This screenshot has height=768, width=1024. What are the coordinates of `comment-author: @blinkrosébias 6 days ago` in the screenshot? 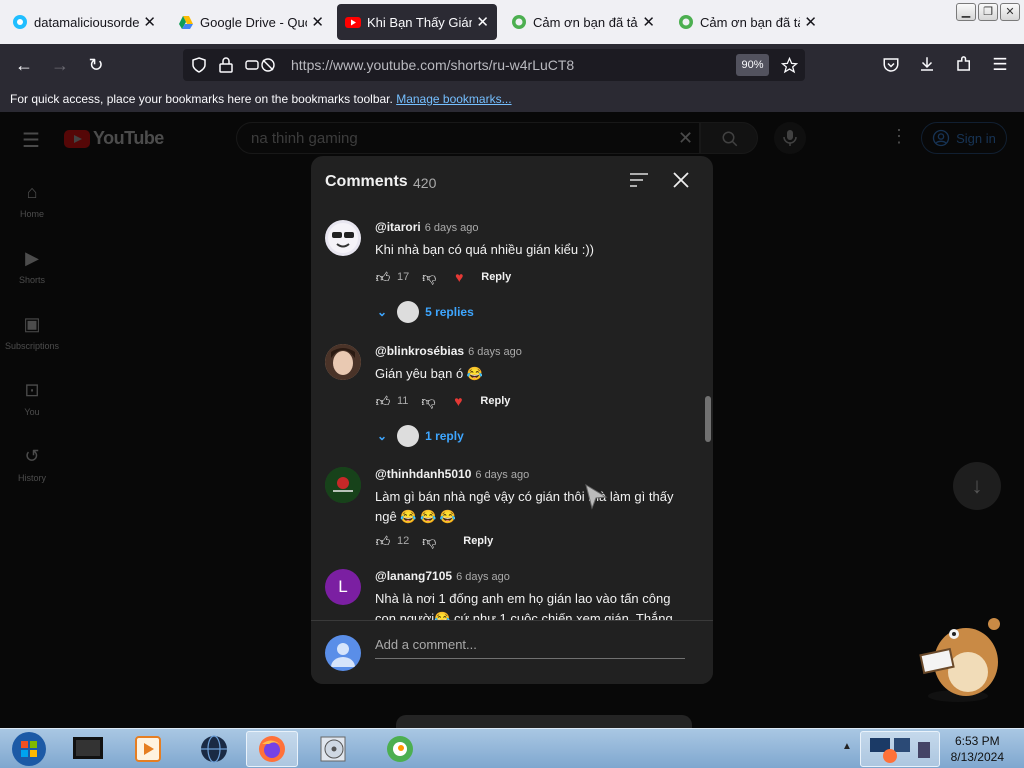 It's located at (448, 351).